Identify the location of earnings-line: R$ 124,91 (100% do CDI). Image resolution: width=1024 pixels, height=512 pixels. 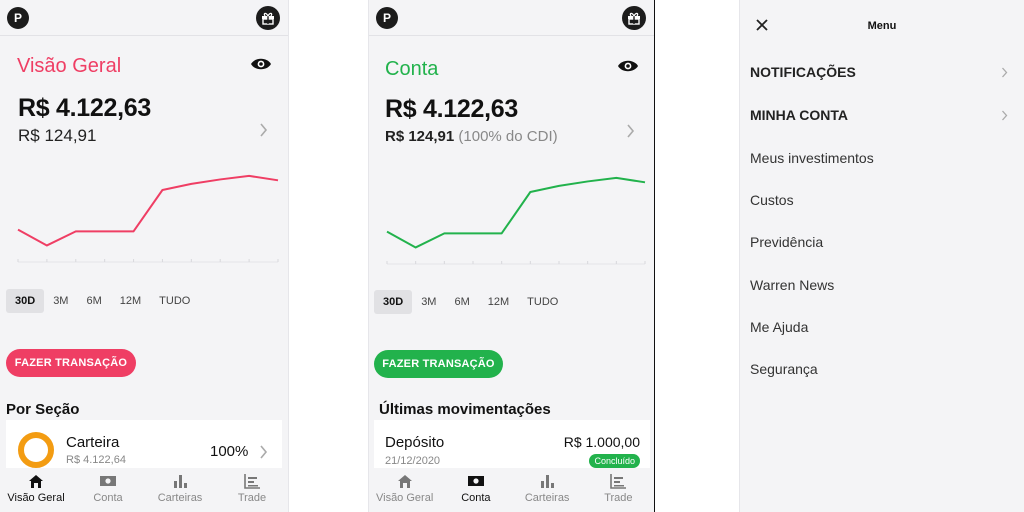
(471, 136).